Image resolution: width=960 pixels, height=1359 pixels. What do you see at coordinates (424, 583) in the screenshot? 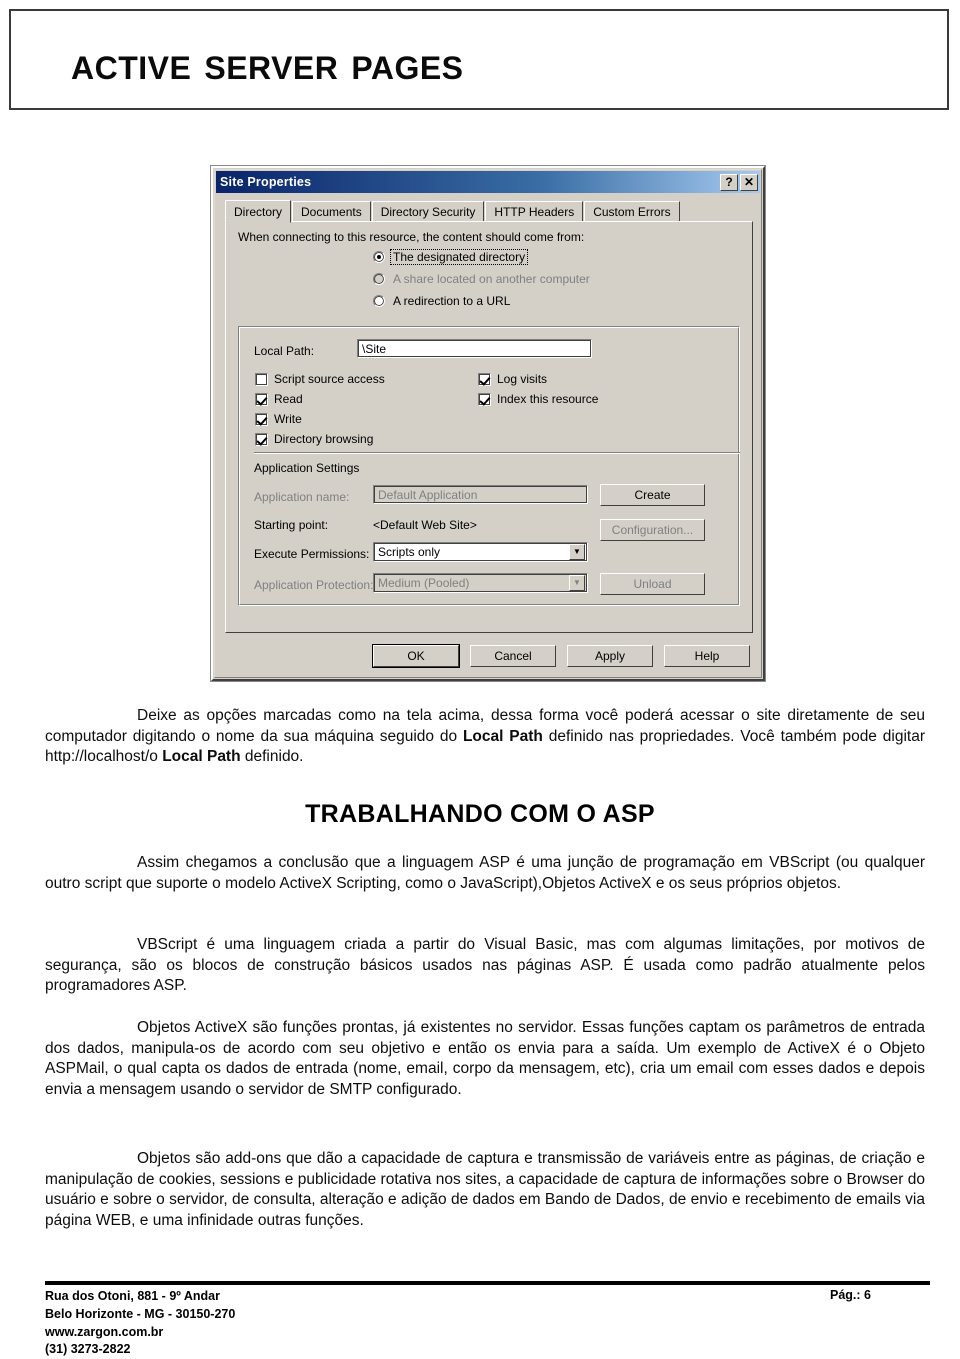
I see `application-protection-value: Medium (Pooled)` at bounding box center [424, 583].